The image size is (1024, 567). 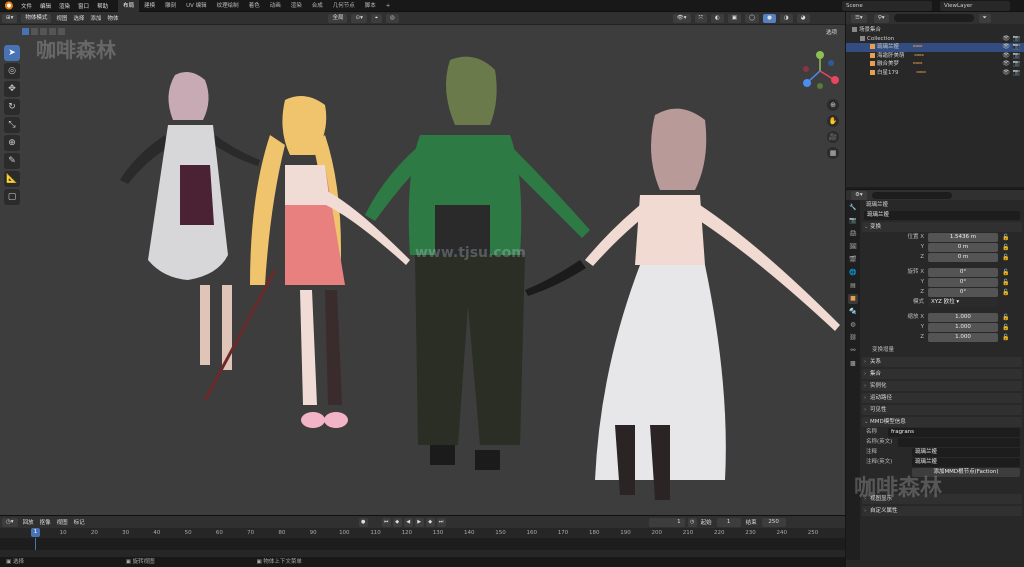 I want to click on menu-keying: 抠像, so click(x=45, y=522).